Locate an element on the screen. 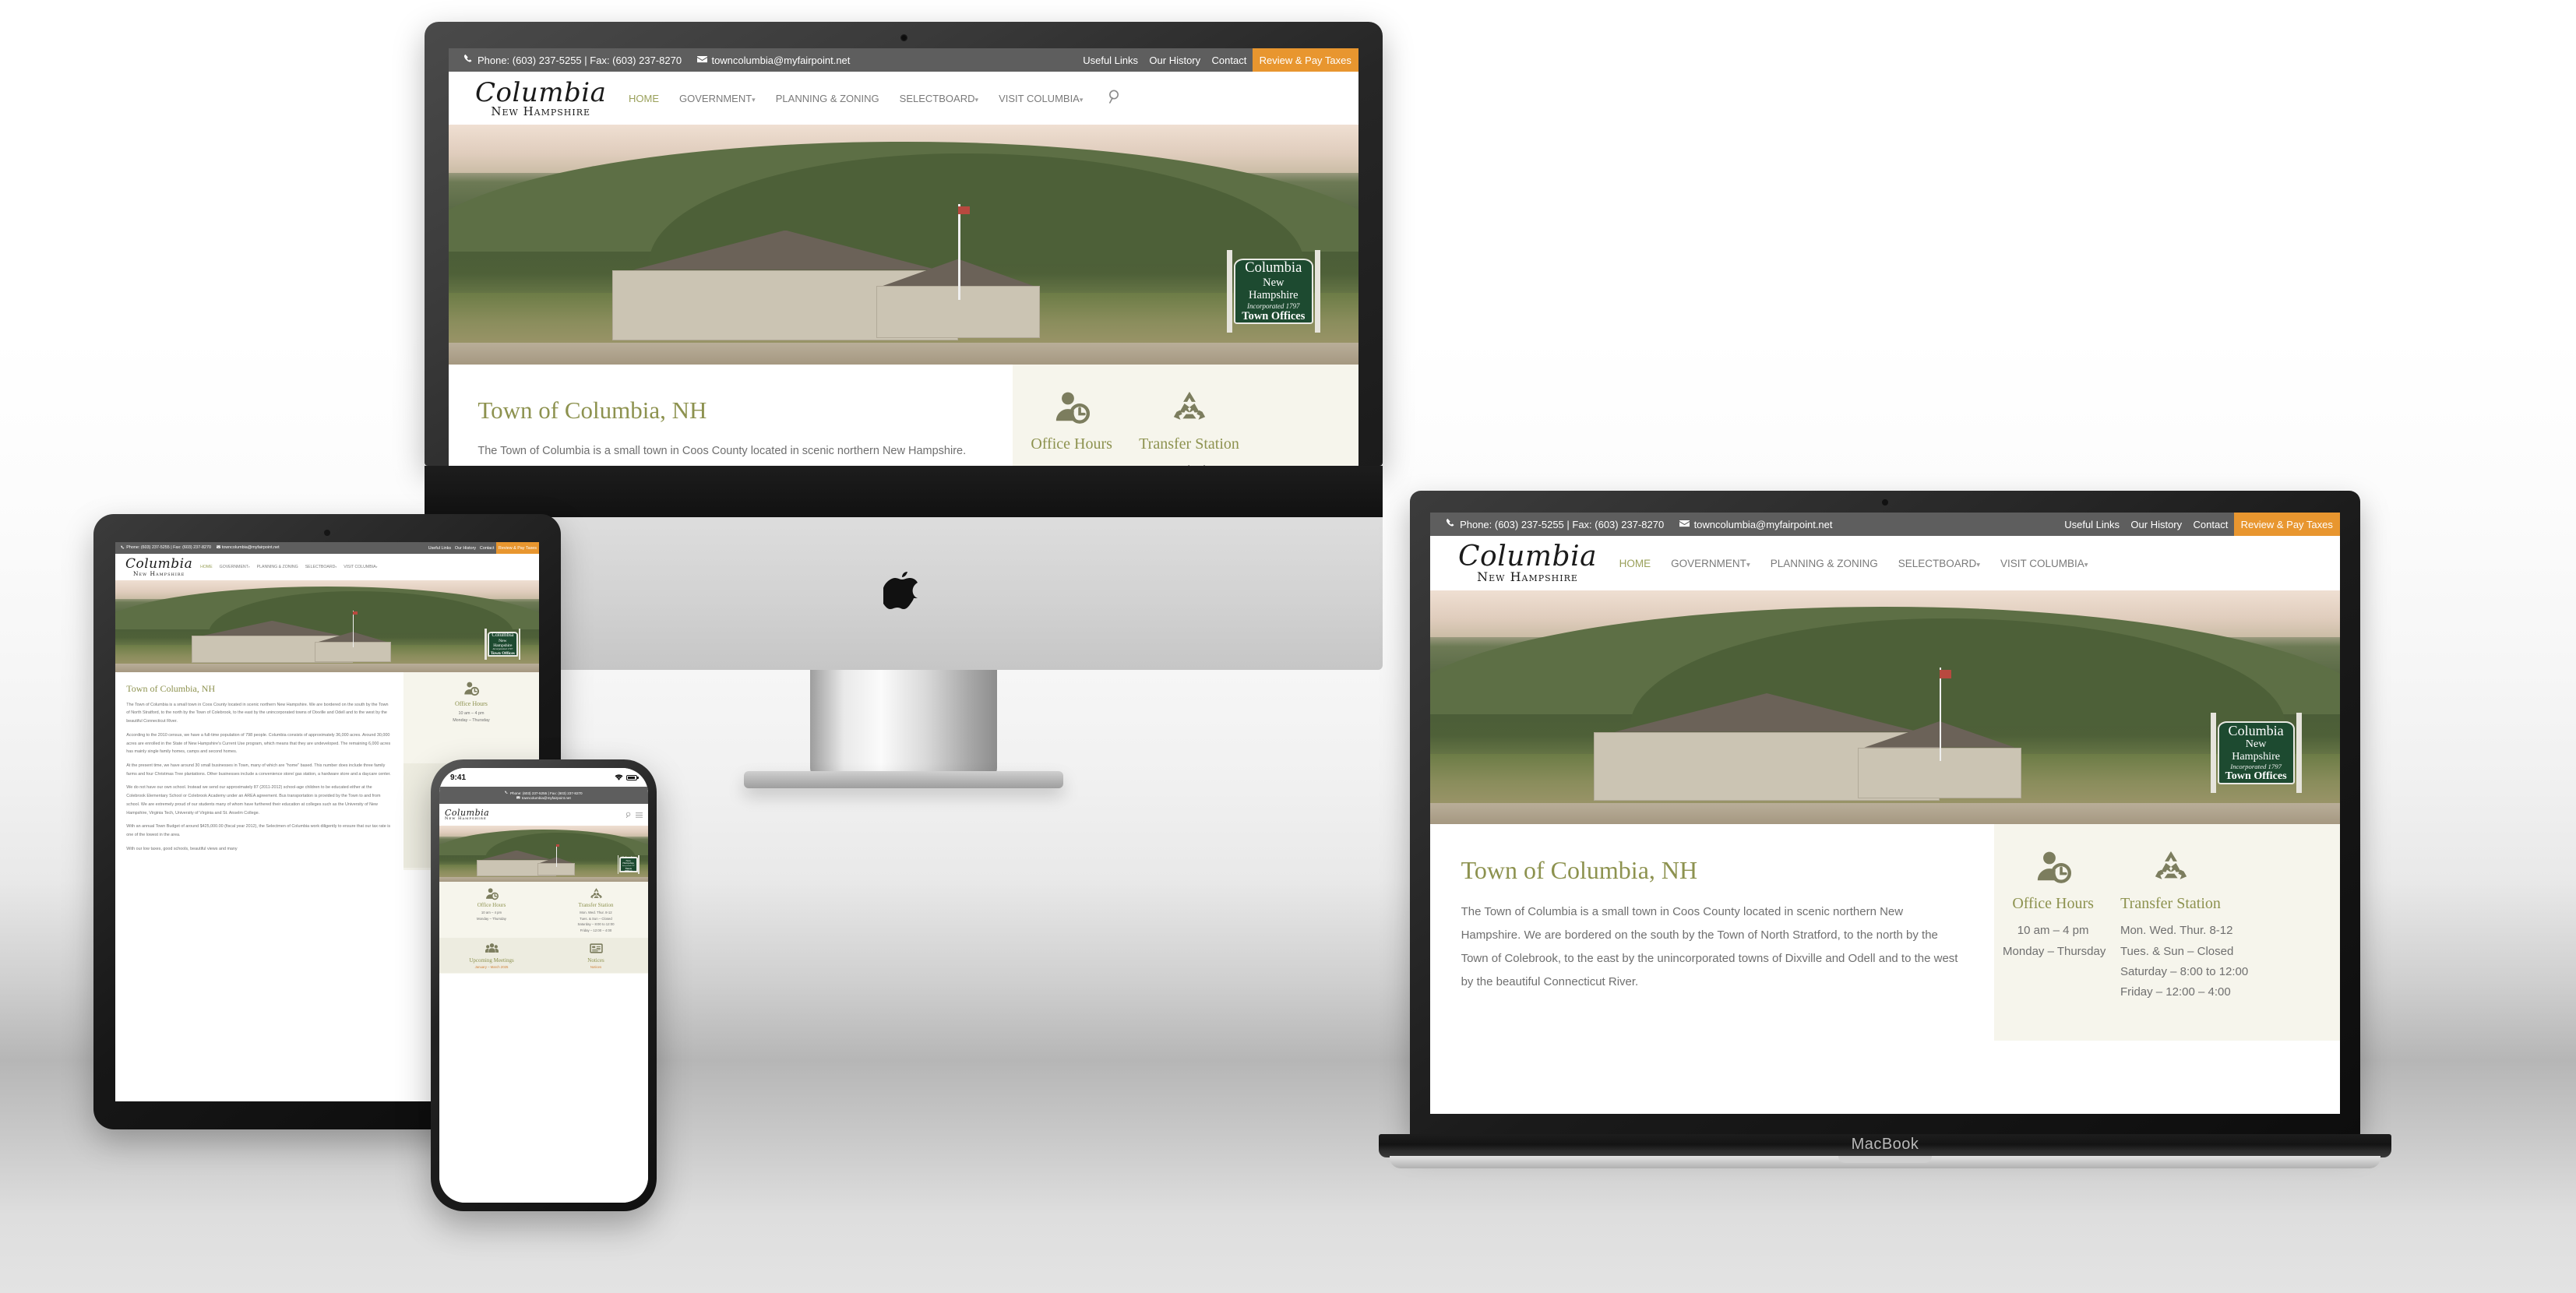 This screenshot has width=2576, height=1293. person-clock-icon is located at coordinates (1071, 407).